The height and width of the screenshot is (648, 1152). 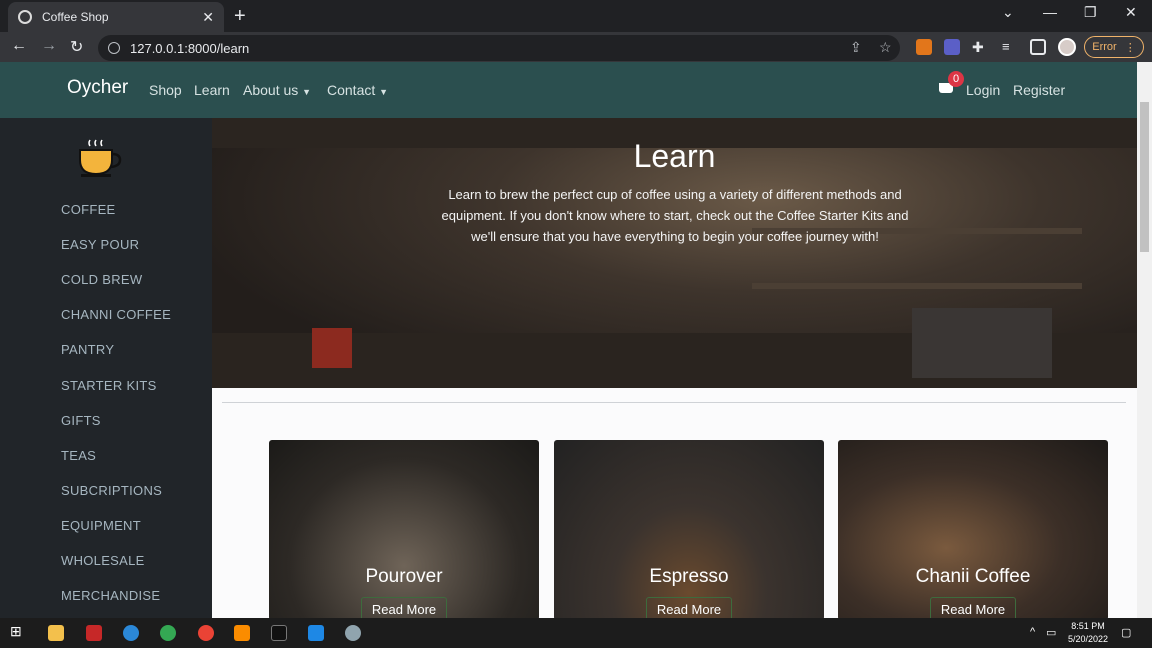 What do you see at coordinates (110, 595) in the screenshot?
I see `sidebar-item-merchandise: MERCHANDISE` at bounding box center [110, 595].